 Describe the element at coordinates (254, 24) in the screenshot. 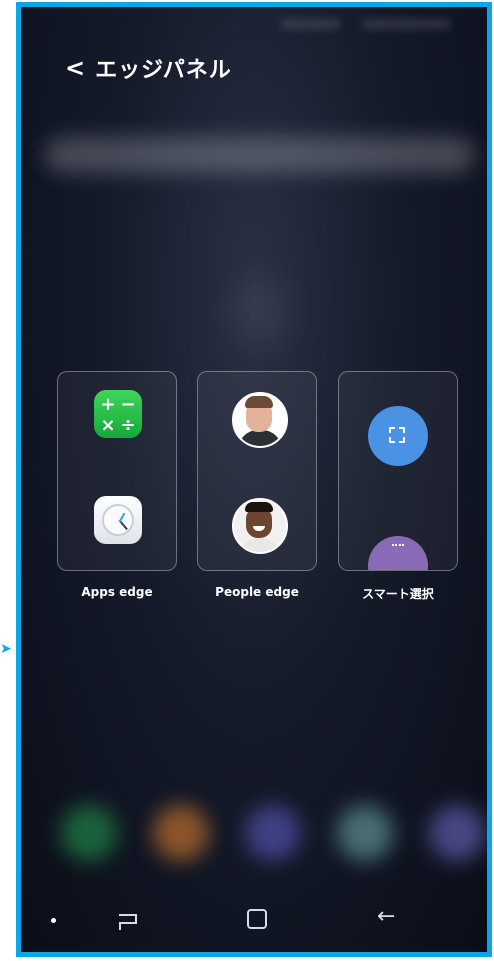

I see `status-bar` at that location.